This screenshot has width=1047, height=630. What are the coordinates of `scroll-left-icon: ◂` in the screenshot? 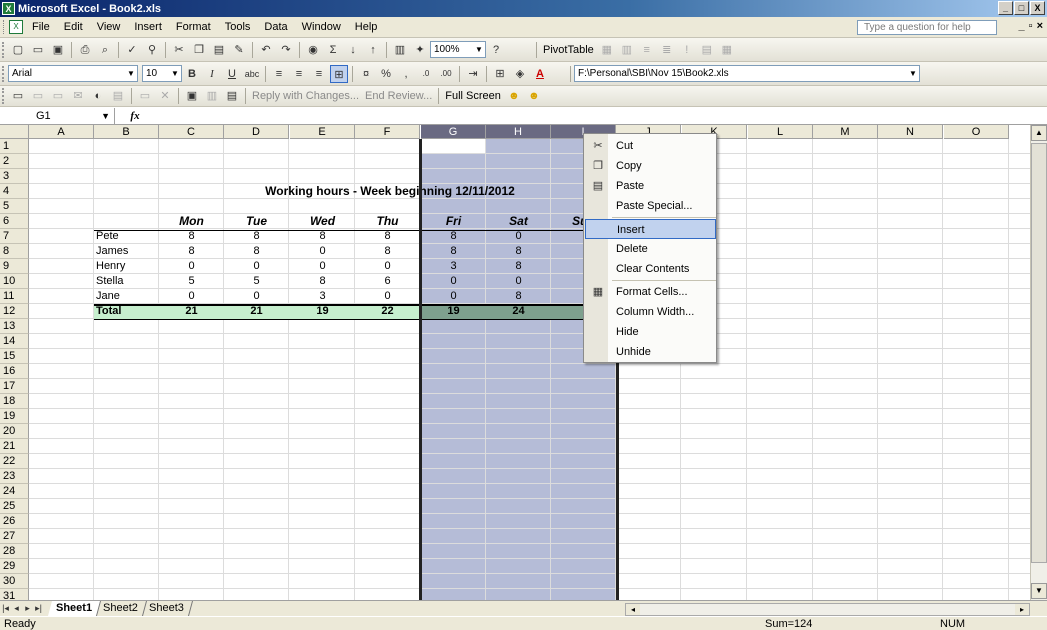 It's located at (633, 609).